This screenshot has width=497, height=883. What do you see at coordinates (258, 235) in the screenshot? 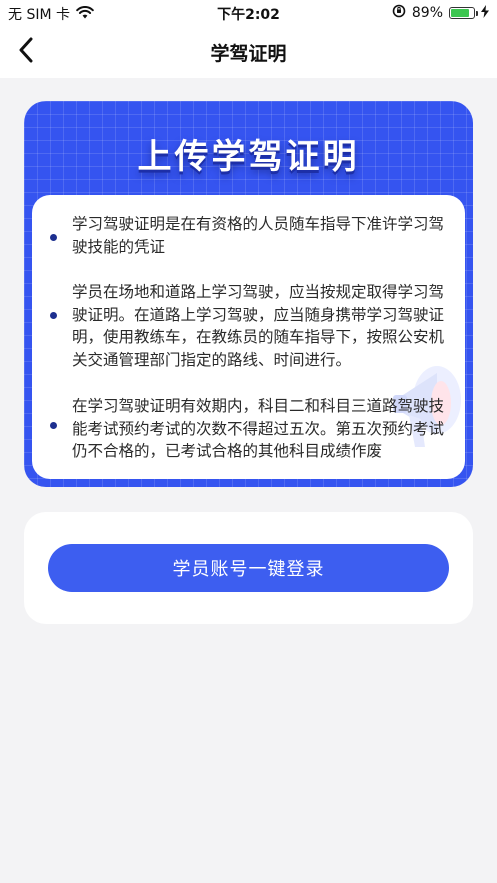
I see `info-item-text: 学习驾驶证明是在有资格的人员随车指导下准许学习驾驶技能的凭证` at bounding box center [258, 235].